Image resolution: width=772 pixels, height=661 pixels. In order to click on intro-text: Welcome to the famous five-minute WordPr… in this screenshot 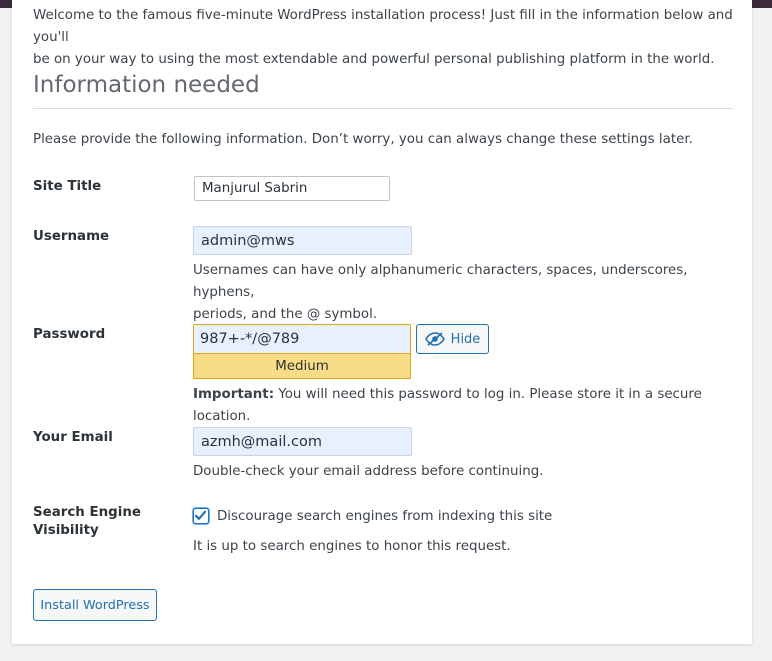, I will do `click(383, 38)`.